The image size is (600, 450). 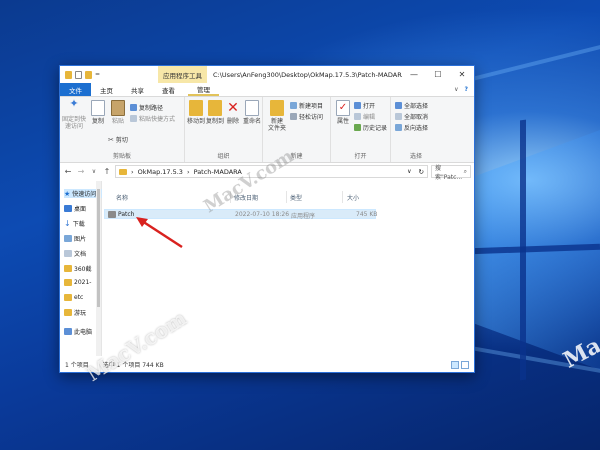 What do you see at coordinates (109, 74) in the screenshot?
I see `quick-access-toolbar: =` at bounding box center [109, 74].